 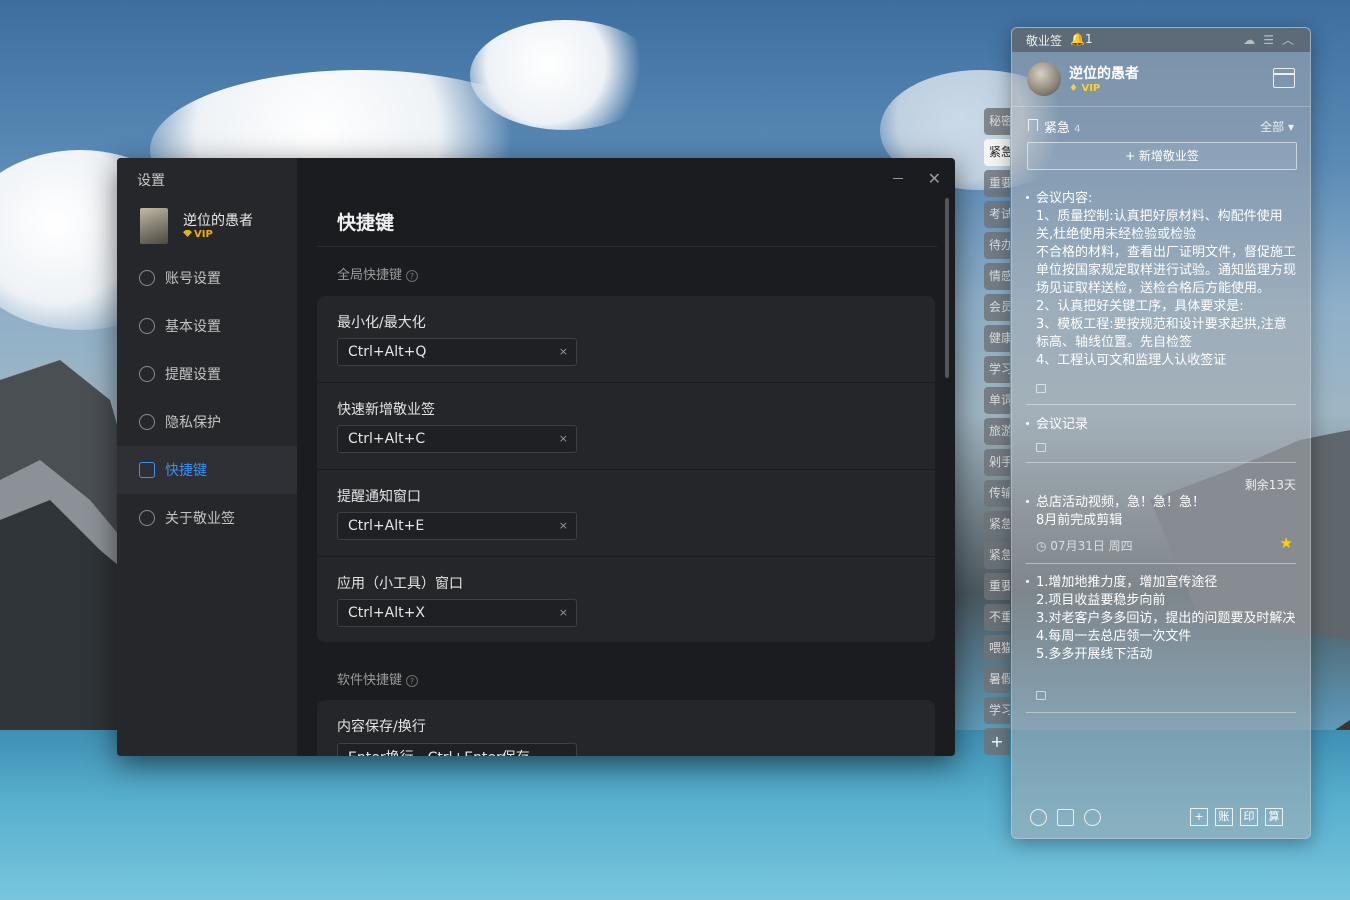 What do you see at coordinates (1041, 388) in the screenshot?
I see `lock-icon` at bounding box center [1041, 388].